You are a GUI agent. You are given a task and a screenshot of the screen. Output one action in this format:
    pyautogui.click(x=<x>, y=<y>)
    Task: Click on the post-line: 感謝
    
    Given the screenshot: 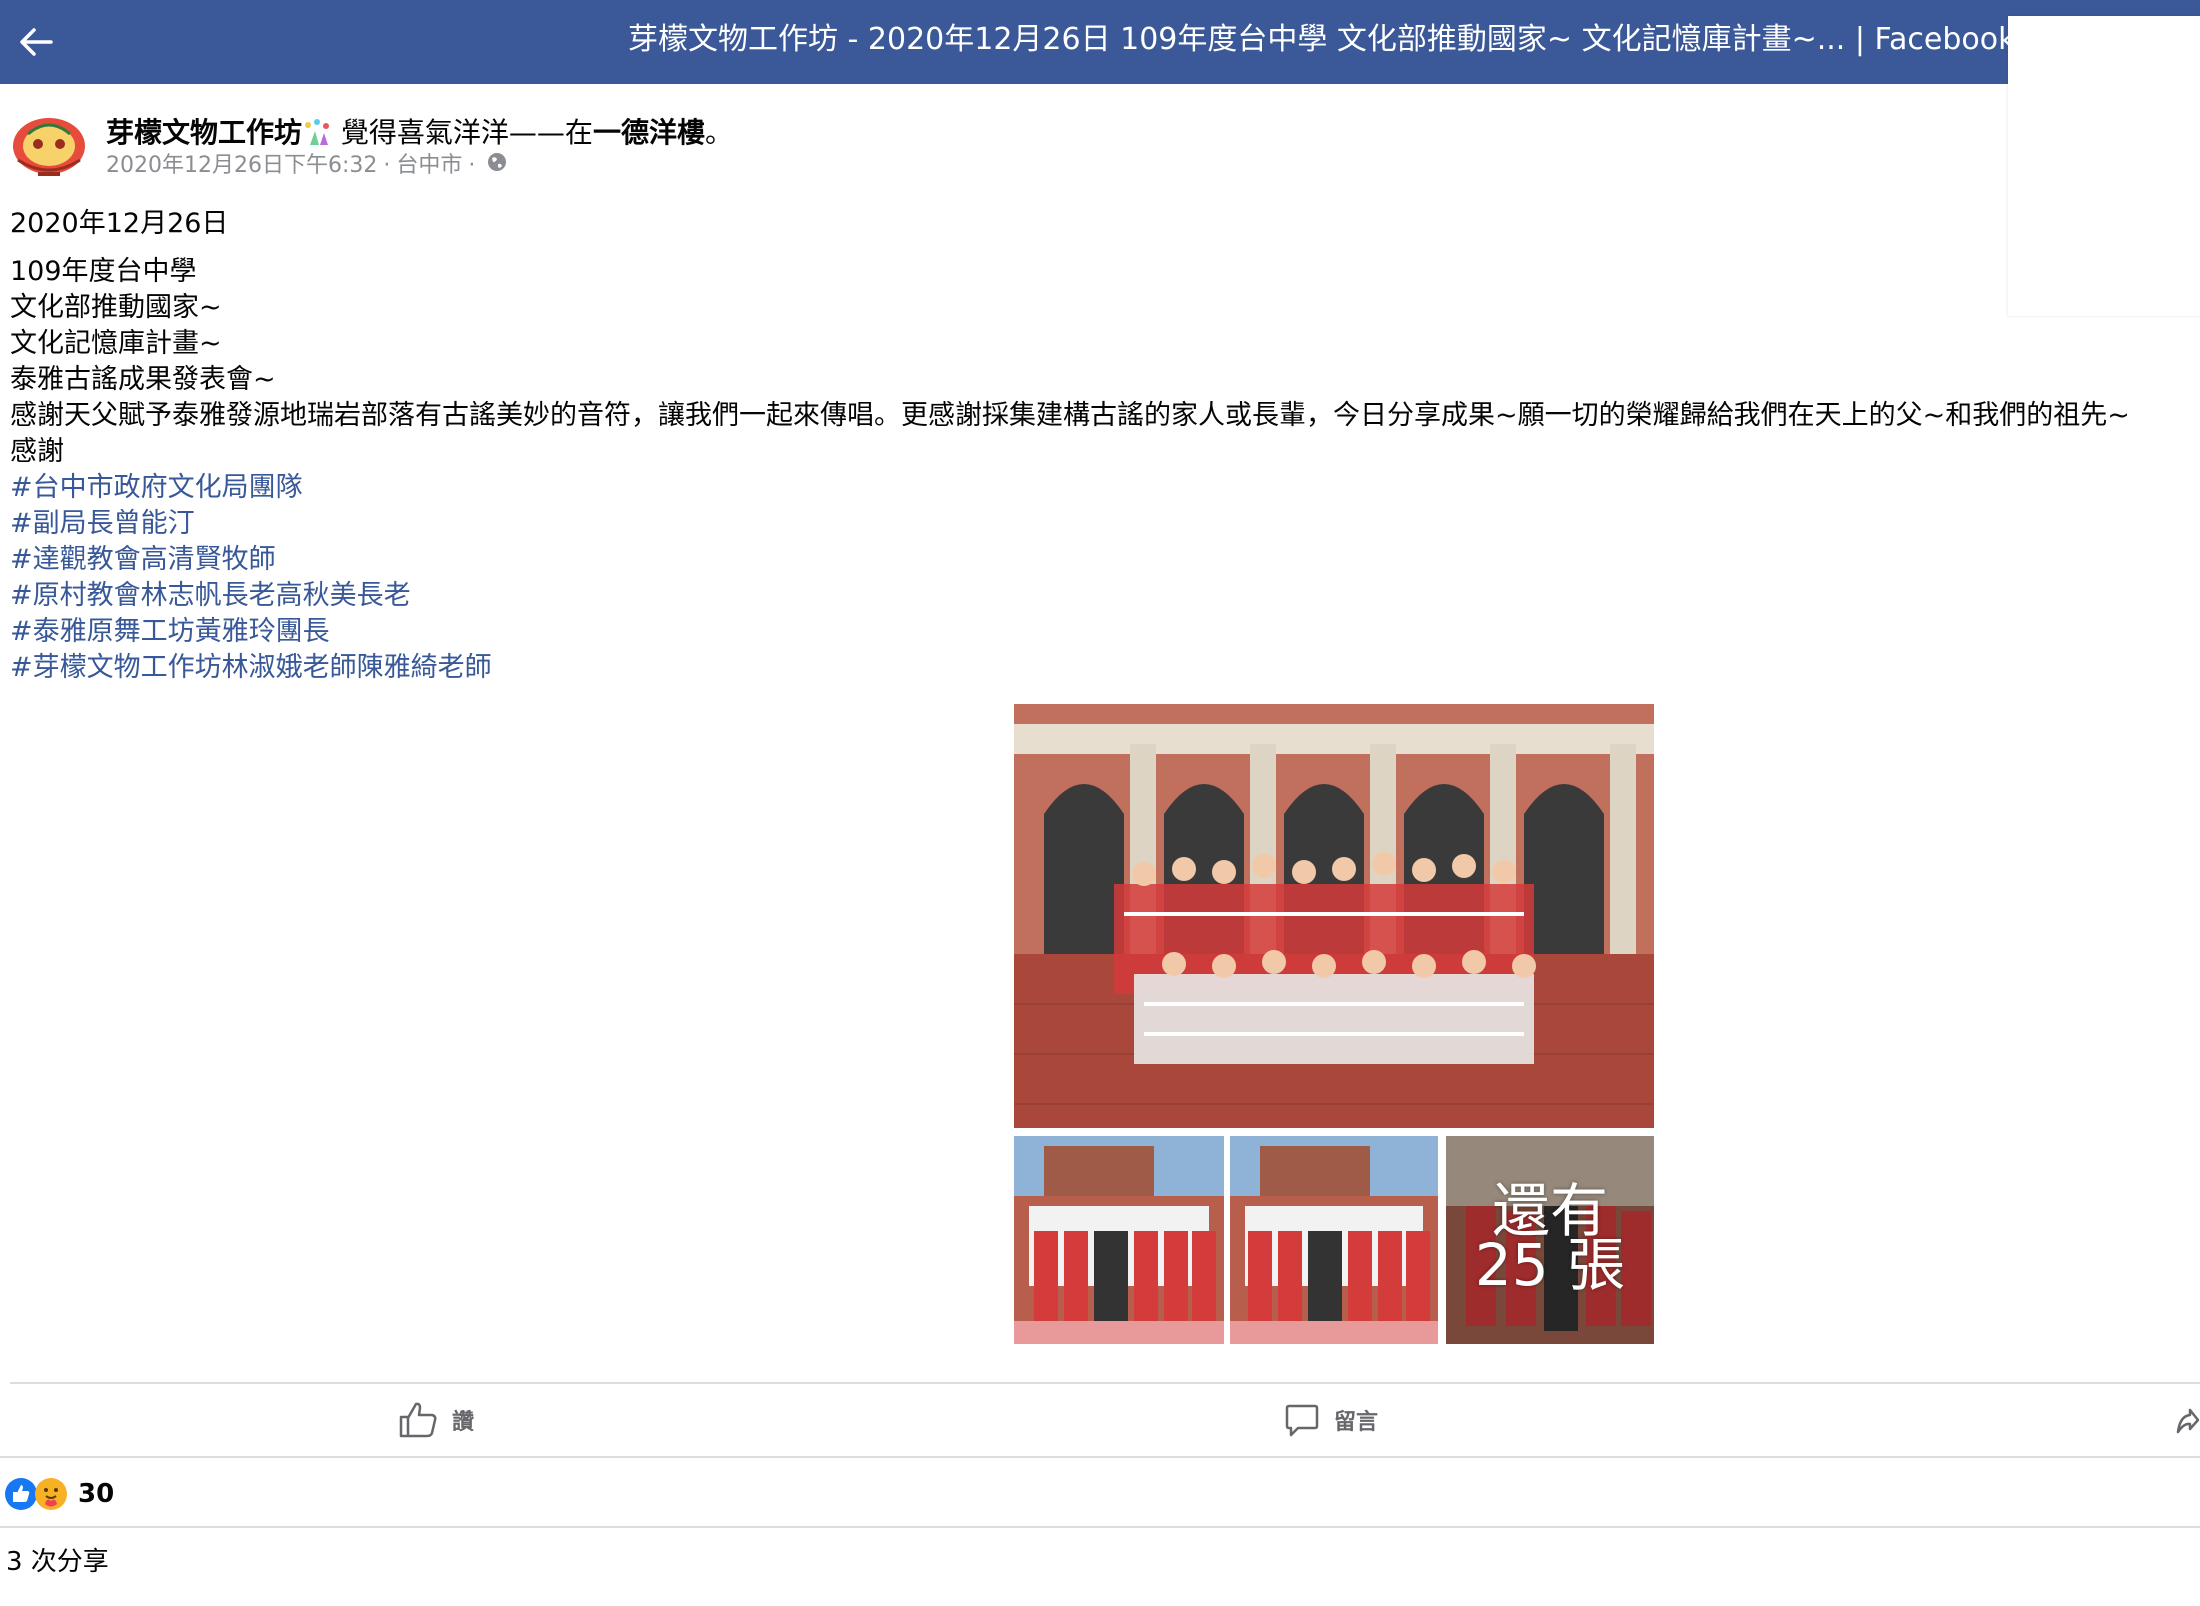 What is the action you would take?
    pyautogui.click(x=37, y=451)
    